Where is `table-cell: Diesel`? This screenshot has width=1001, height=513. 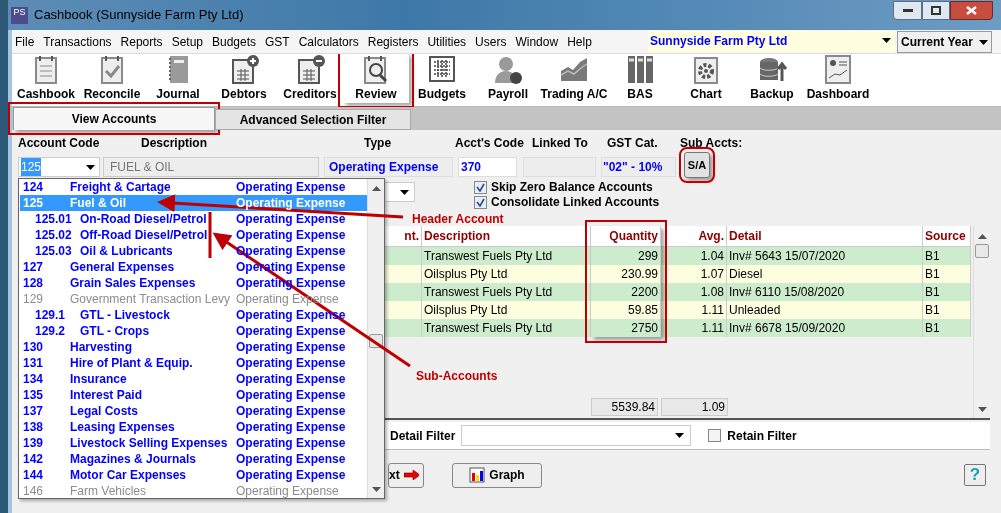
table-cell: Diesel is located at coordinates (824, 274).